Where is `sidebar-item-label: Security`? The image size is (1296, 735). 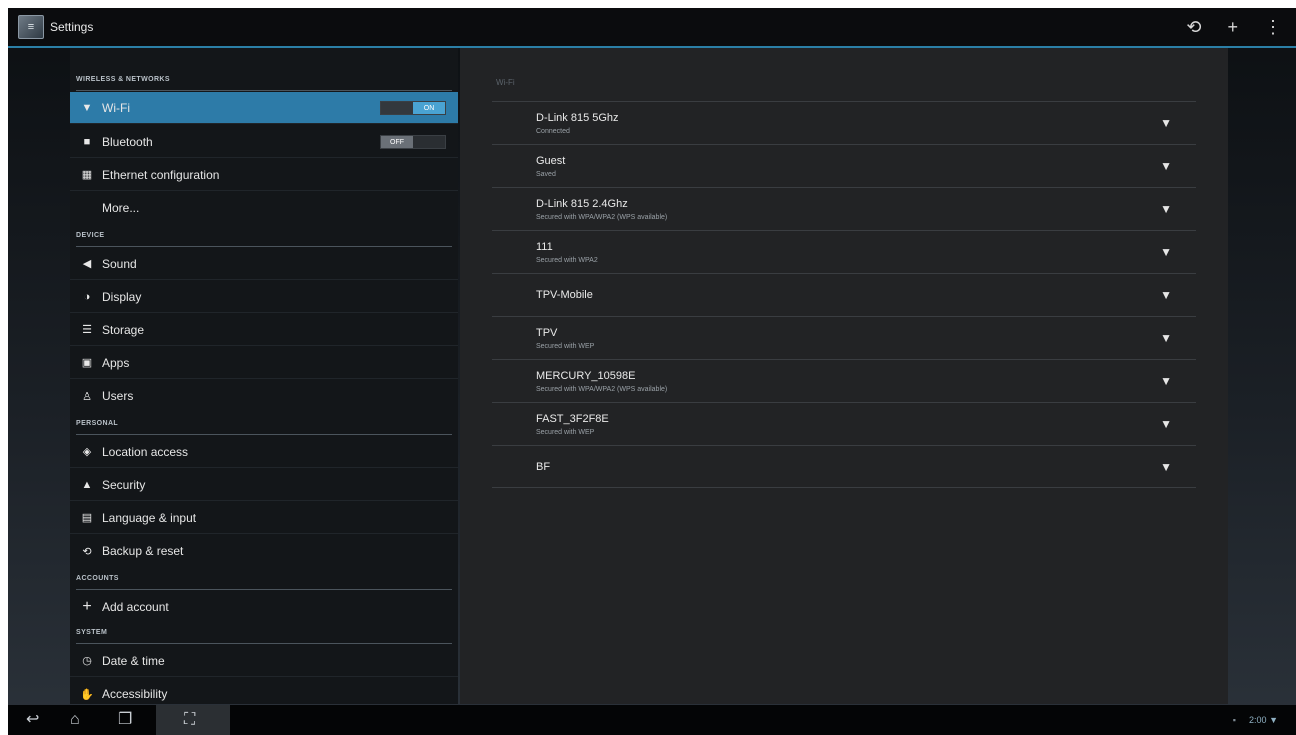
sidebar-item-label: Security is located at coordinates (124, 484).